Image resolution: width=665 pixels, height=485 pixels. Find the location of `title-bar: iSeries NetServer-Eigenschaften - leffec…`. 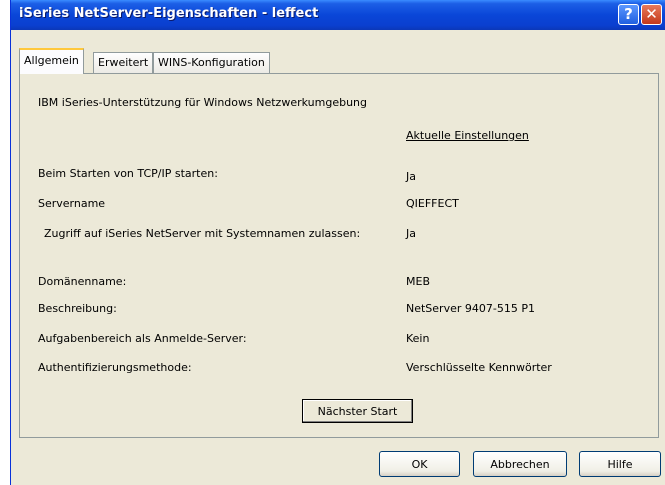

title-bar: iSeries NetServer-Eigenschaften - leffec… is located at coordinates (338, 15).